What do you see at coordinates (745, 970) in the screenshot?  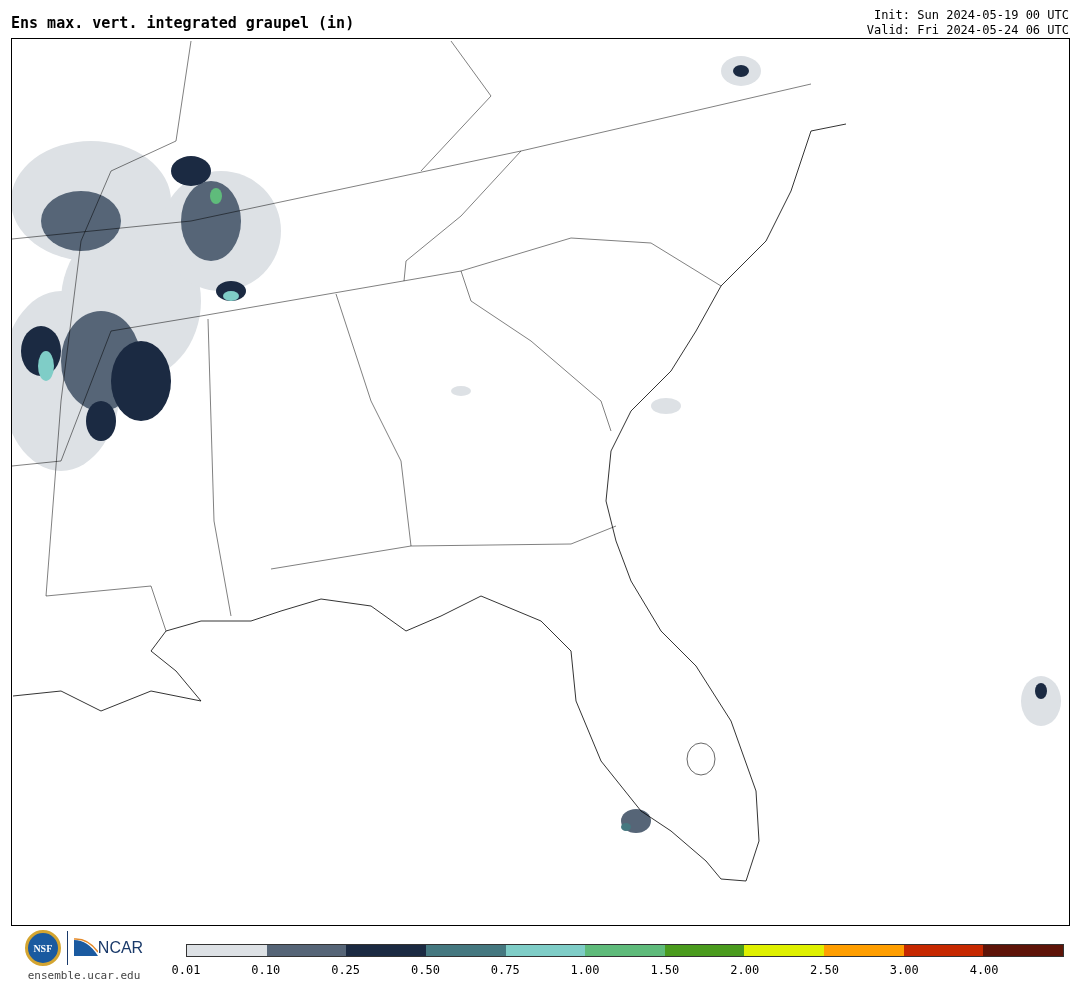 I see `scale-label: 2.00` at bounding box center [745, 970].